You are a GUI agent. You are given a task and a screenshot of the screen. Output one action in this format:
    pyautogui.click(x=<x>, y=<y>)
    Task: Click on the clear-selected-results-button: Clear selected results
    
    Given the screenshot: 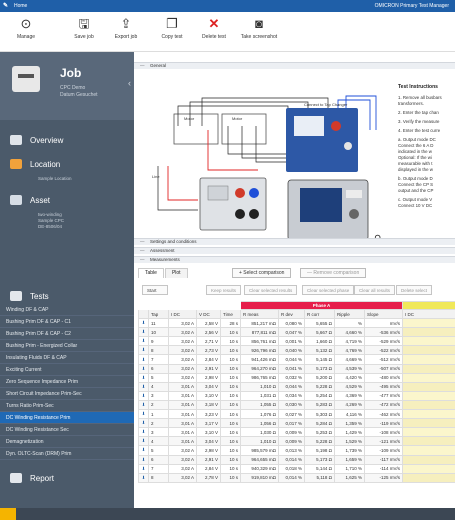 What is the action you would take?
    pyautogui.click(x=271, y=290)
    